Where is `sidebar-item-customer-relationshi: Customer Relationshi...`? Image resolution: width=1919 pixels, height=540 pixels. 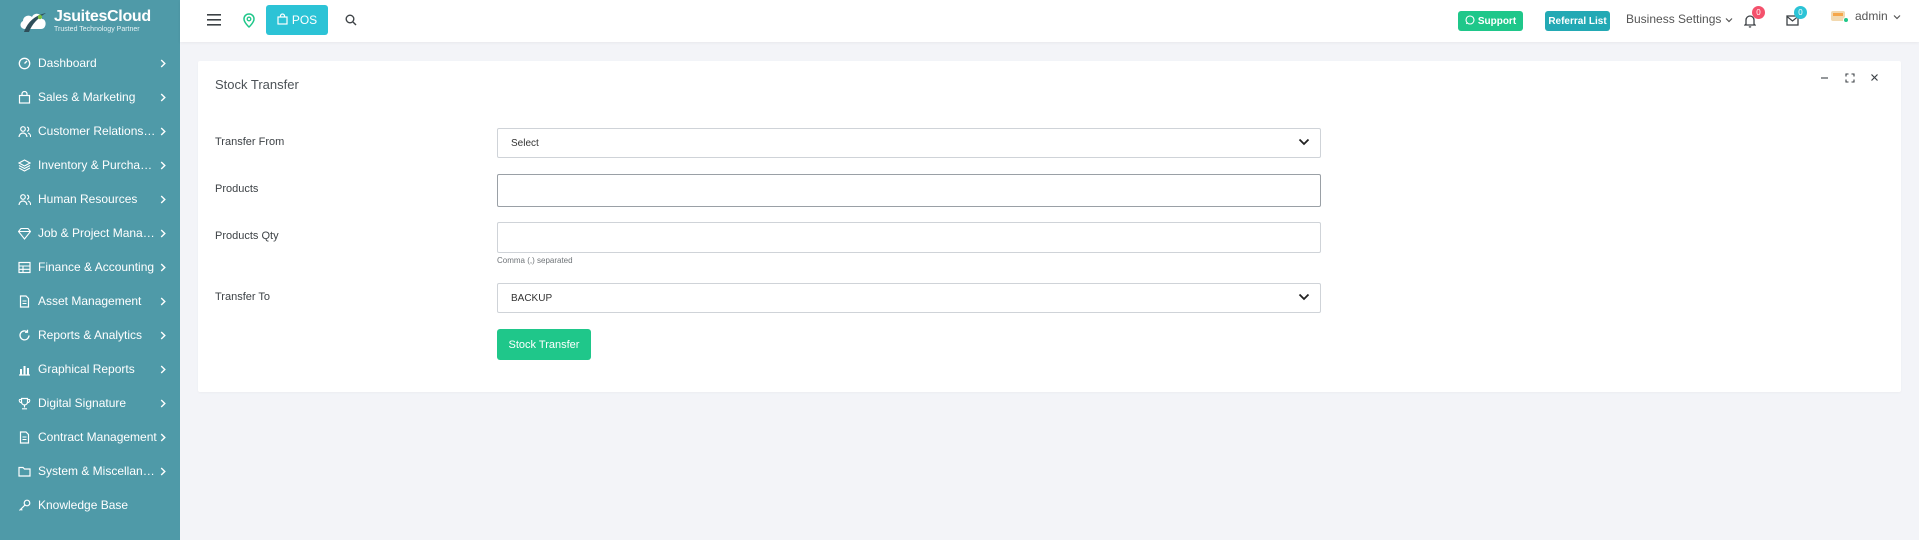 sidebar-item-customer-relationshi: Customer Relationshi... is located at coordinates (90, 131).